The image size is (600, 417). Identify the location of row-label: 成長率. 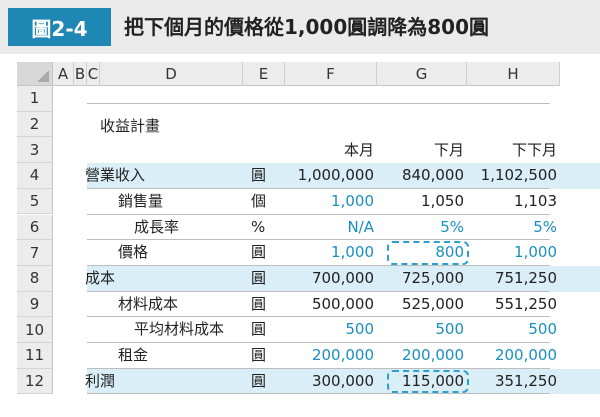
(156, 227).